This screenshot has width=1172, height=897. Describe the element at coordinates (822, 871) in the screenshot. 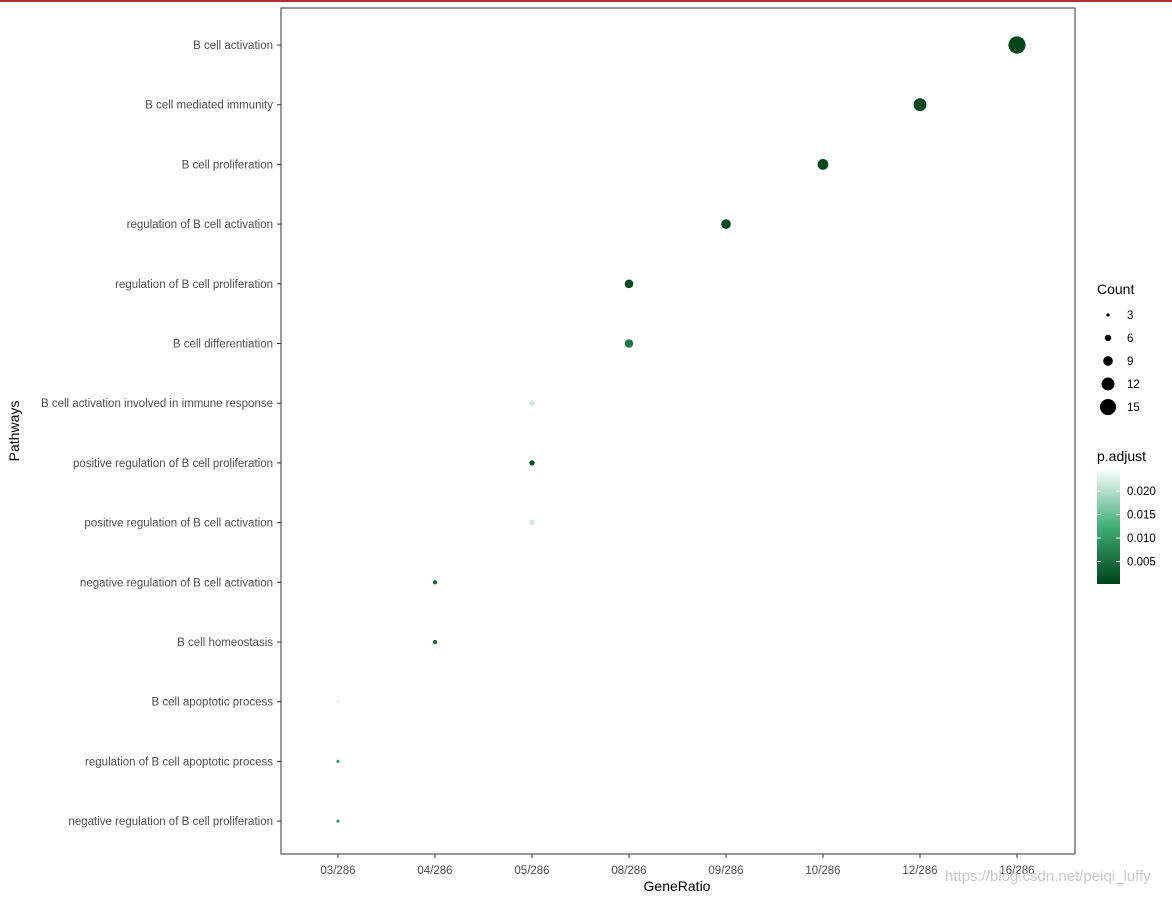

I see `x-tick-label: 10/286` at that location.